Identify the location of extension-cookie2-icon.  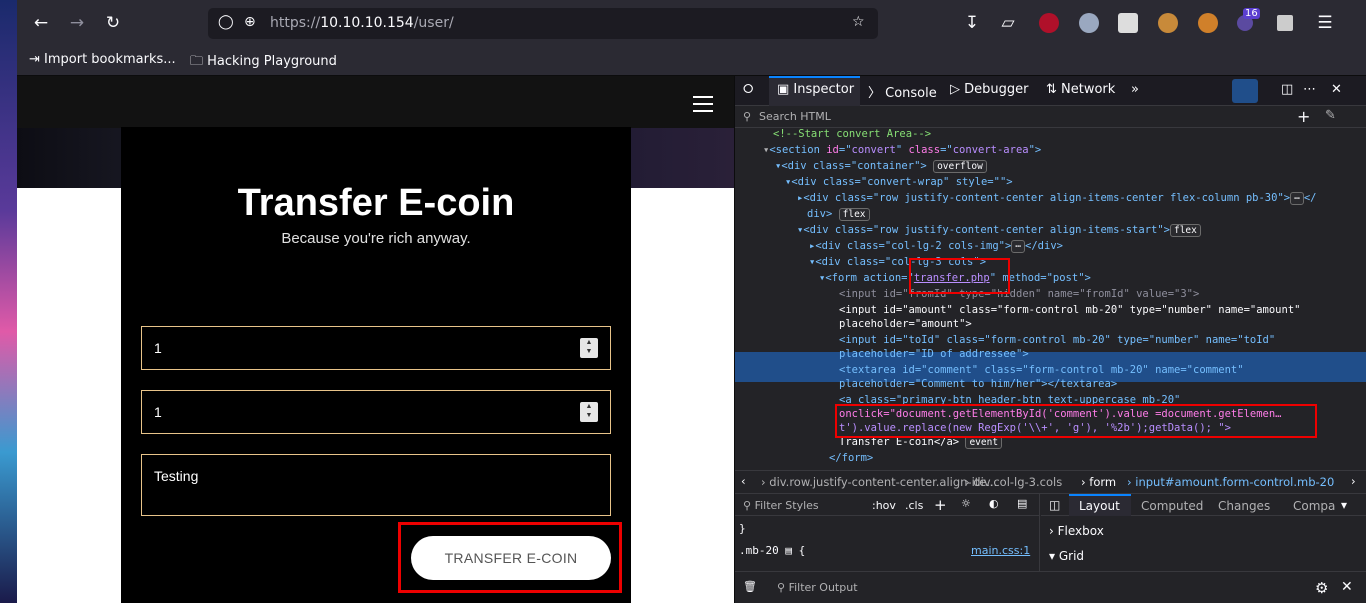
(1208, 23).